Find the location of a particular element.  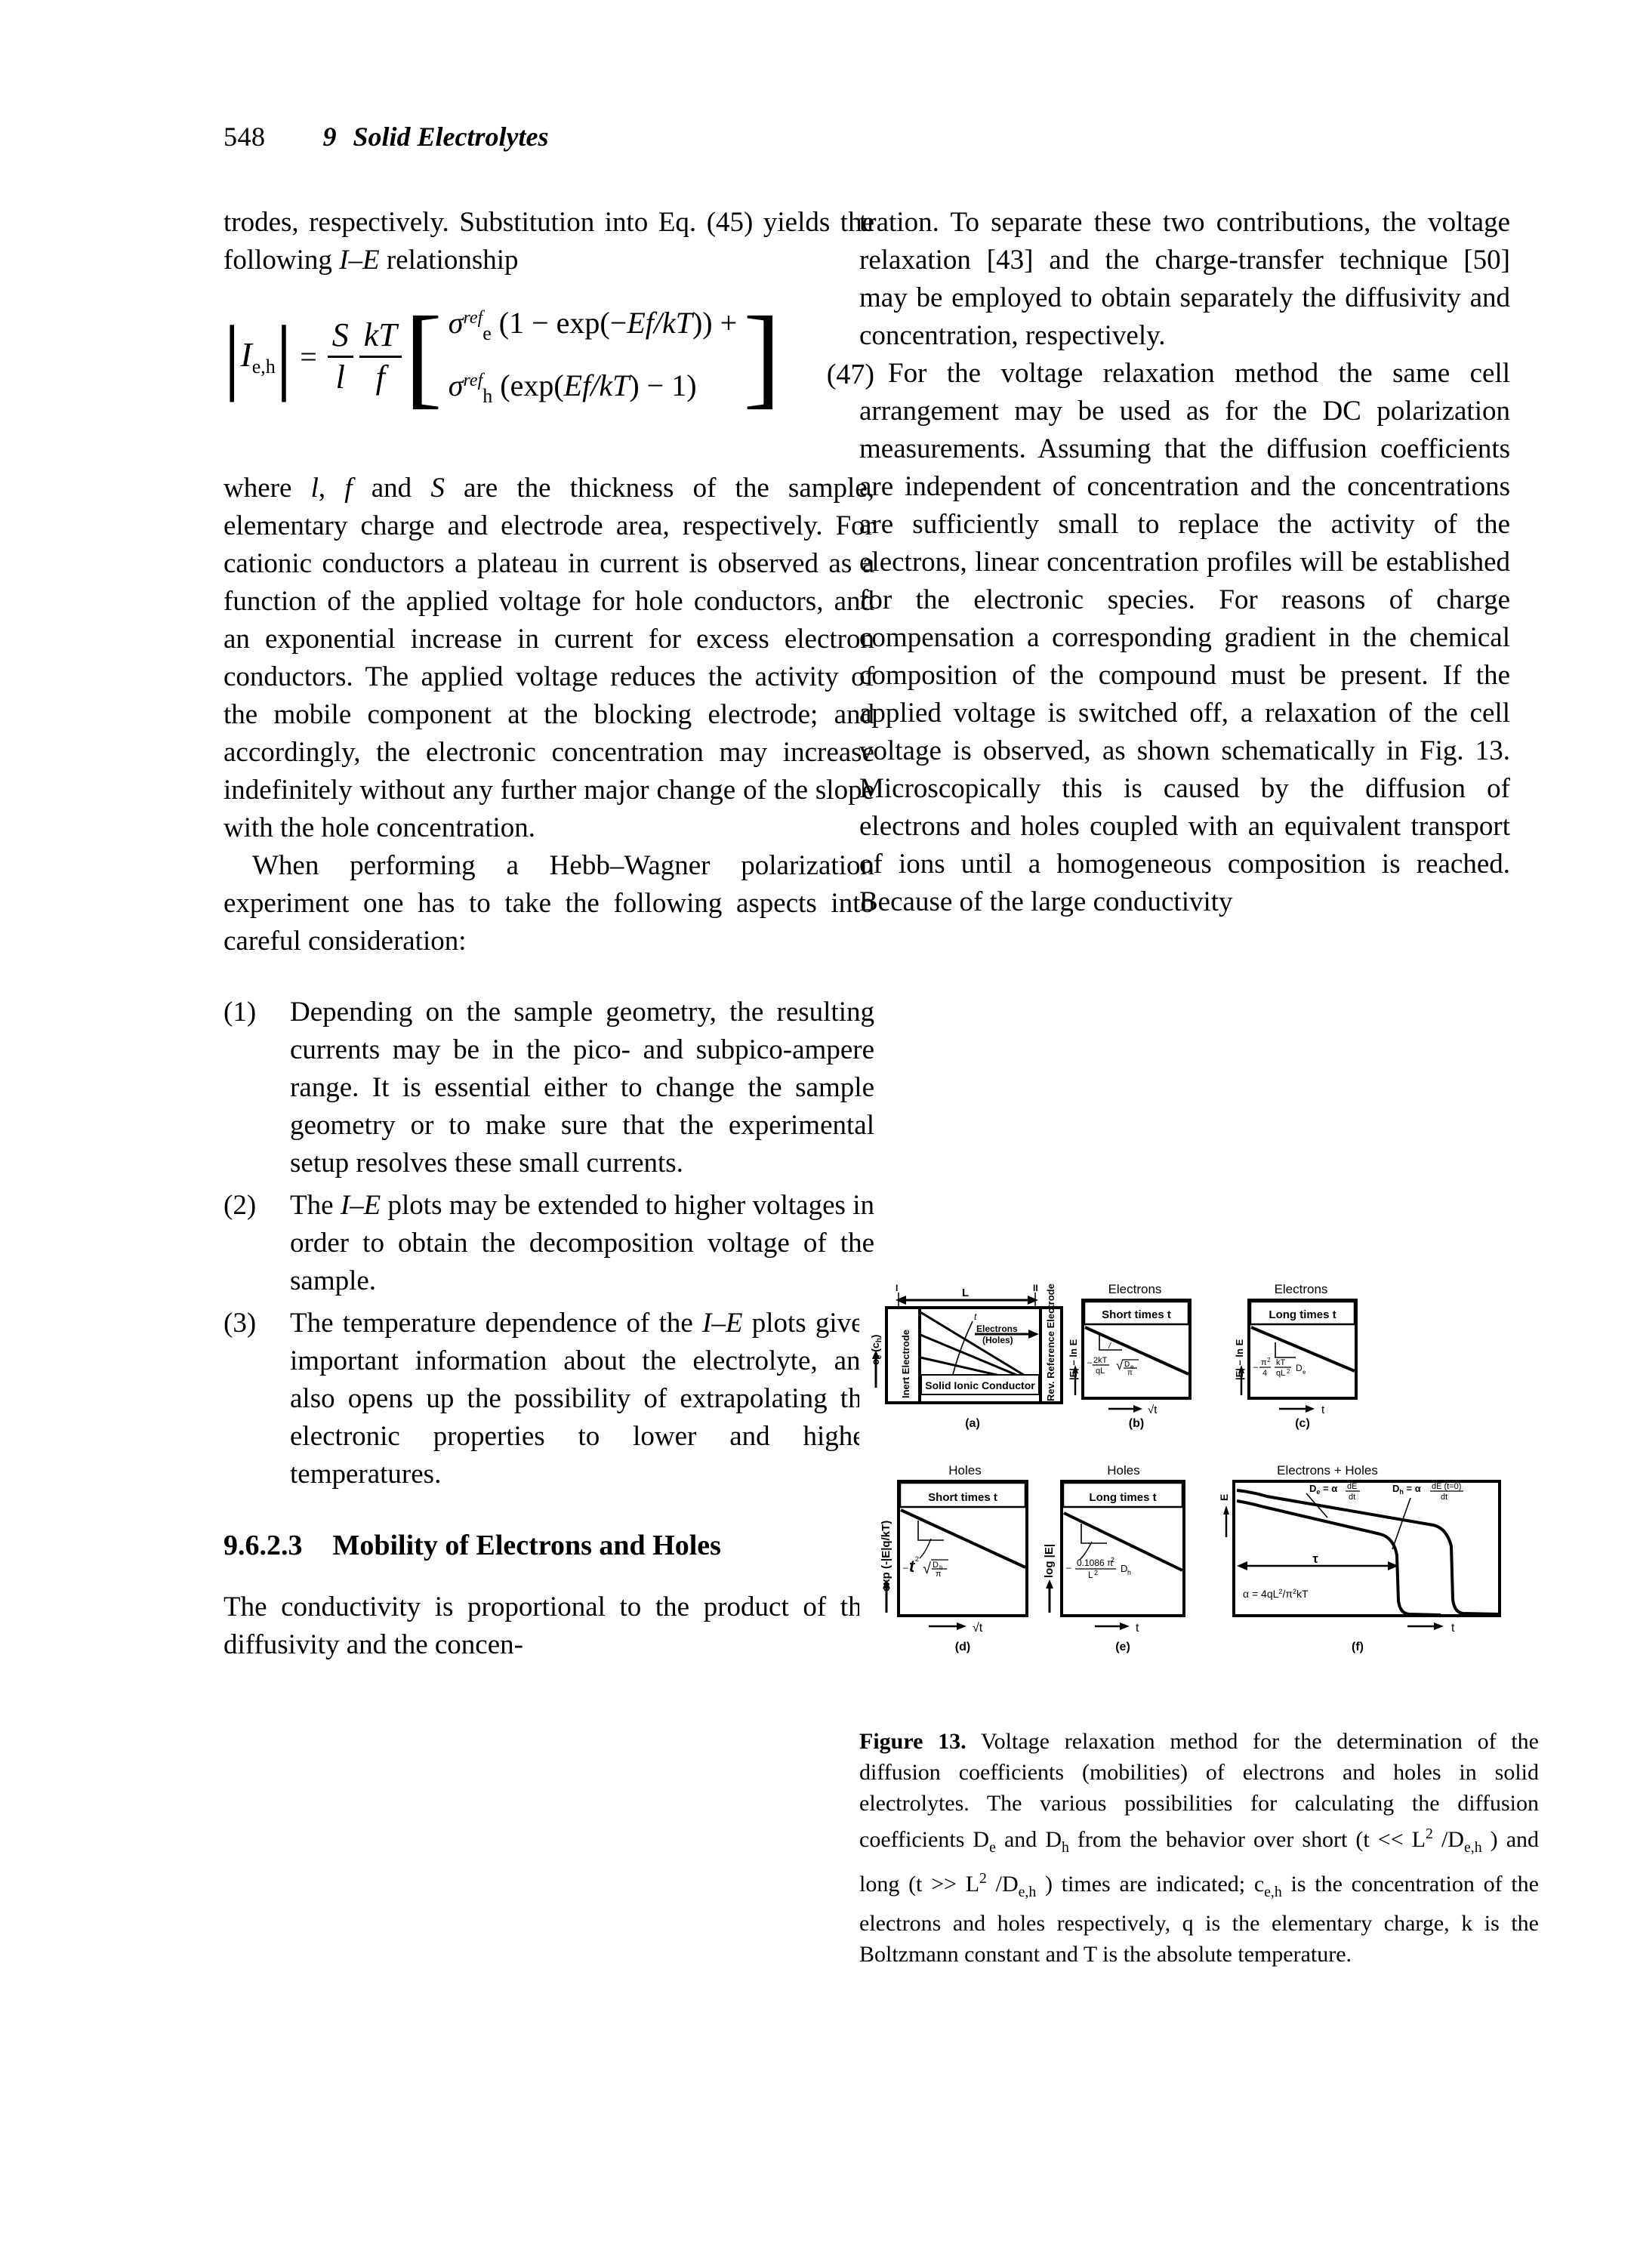

panel-e-ylabel: log |E| is located at coordinates (1049, 1561).